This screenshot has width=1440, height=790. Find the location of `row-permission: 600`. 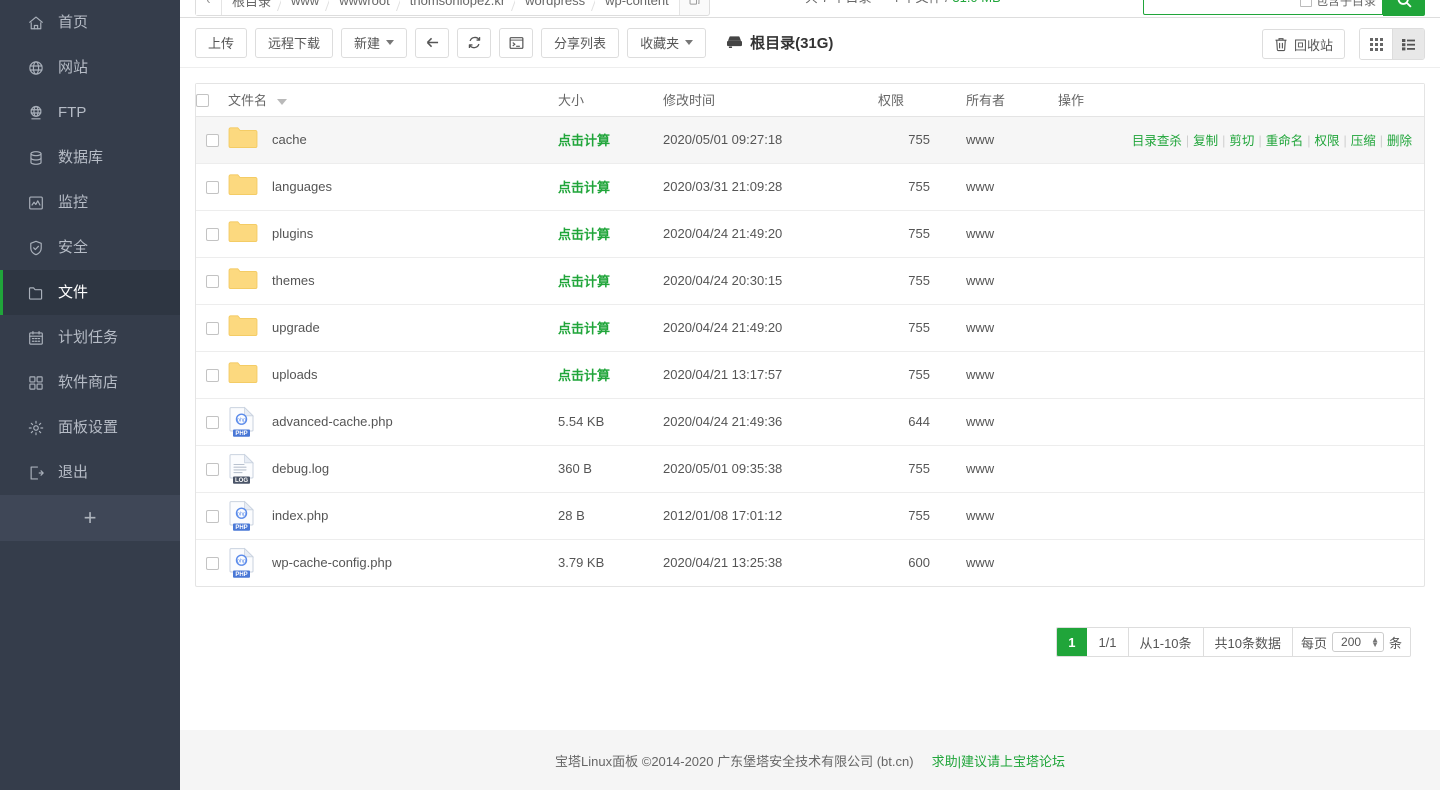

row-permission: 600 is located at coordinates (913, 562).